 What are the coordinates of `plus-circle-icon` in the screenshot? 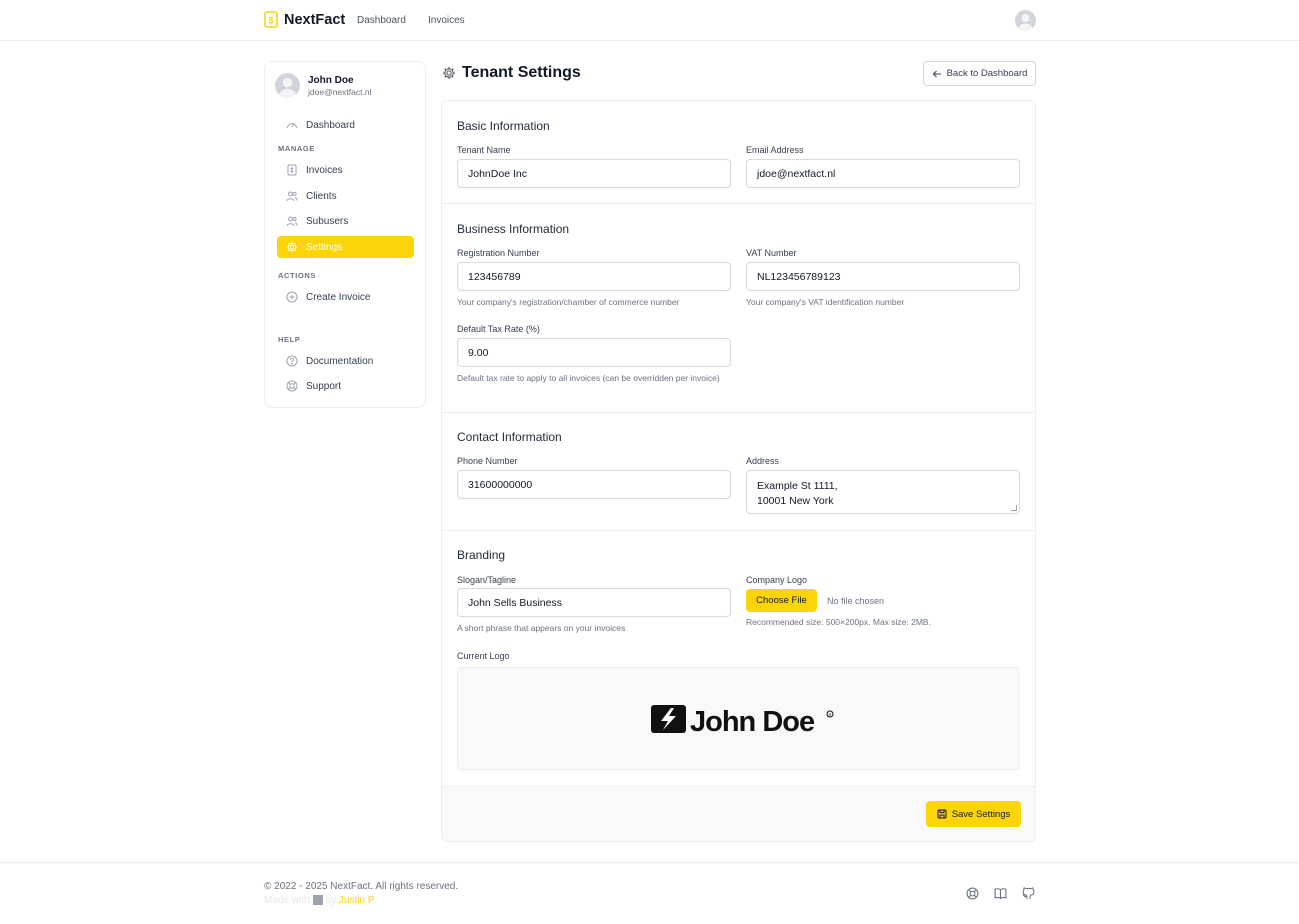 It's located at (292, 297).